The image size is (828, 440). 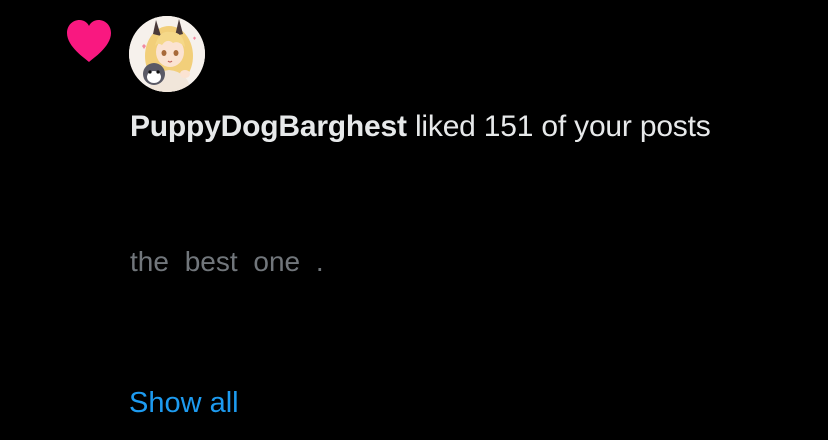 What do you see at coordinates (268, 126) in the screenshot?
I see `username: PuppyDogBarghest` at bounding box center [268, 126].